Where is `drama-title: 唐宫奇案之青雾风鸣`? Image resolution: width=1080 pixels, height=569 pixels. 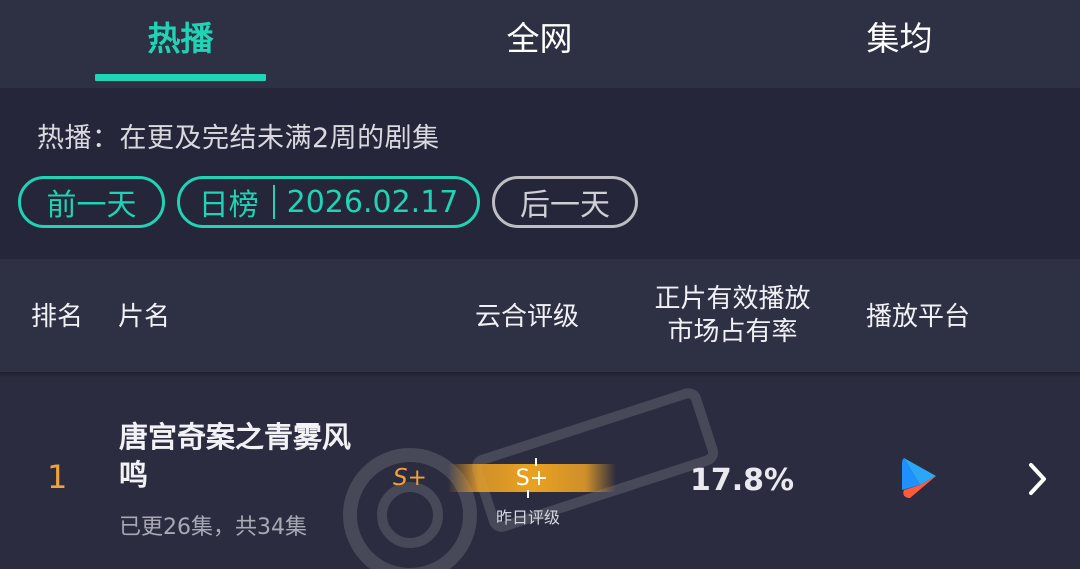 drama-title: 唐宫奇案之青雾风鸣 is located at coordinates (244, 456).